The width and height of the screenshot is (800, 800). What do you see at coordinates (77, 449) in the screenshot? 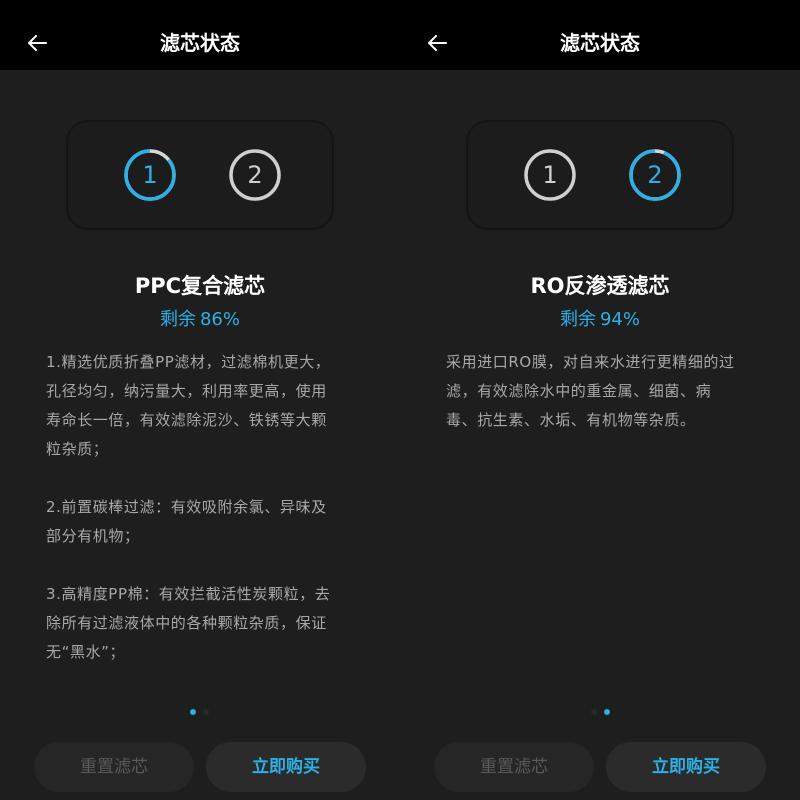
I see `description-line: 粒杂质；` at bounding box center [77, 449].